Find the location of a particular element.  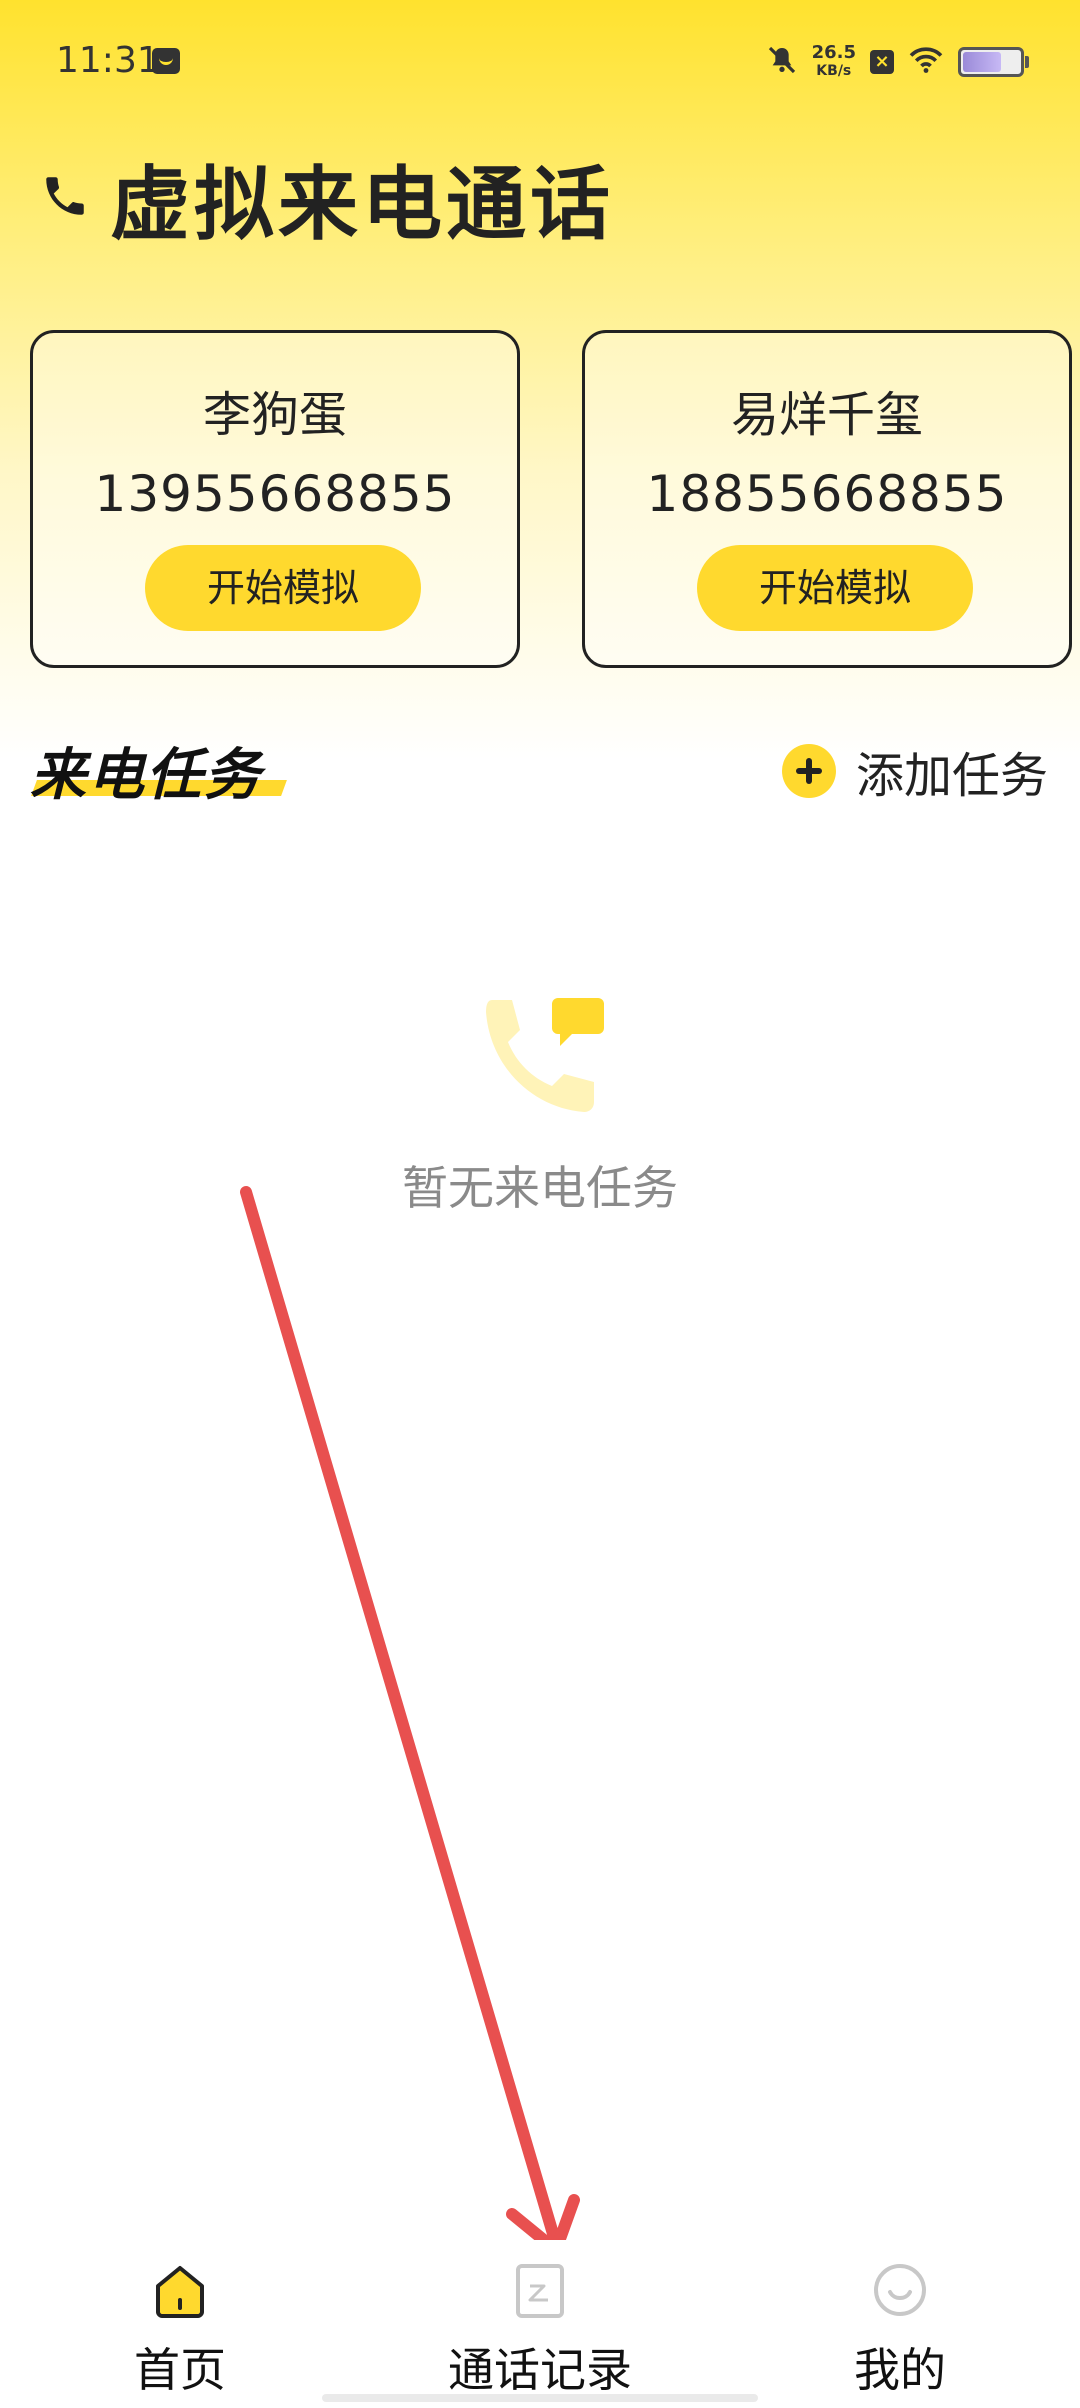

empty-state-text: 暂无来电任务 is located at coordinates (540, 1188).